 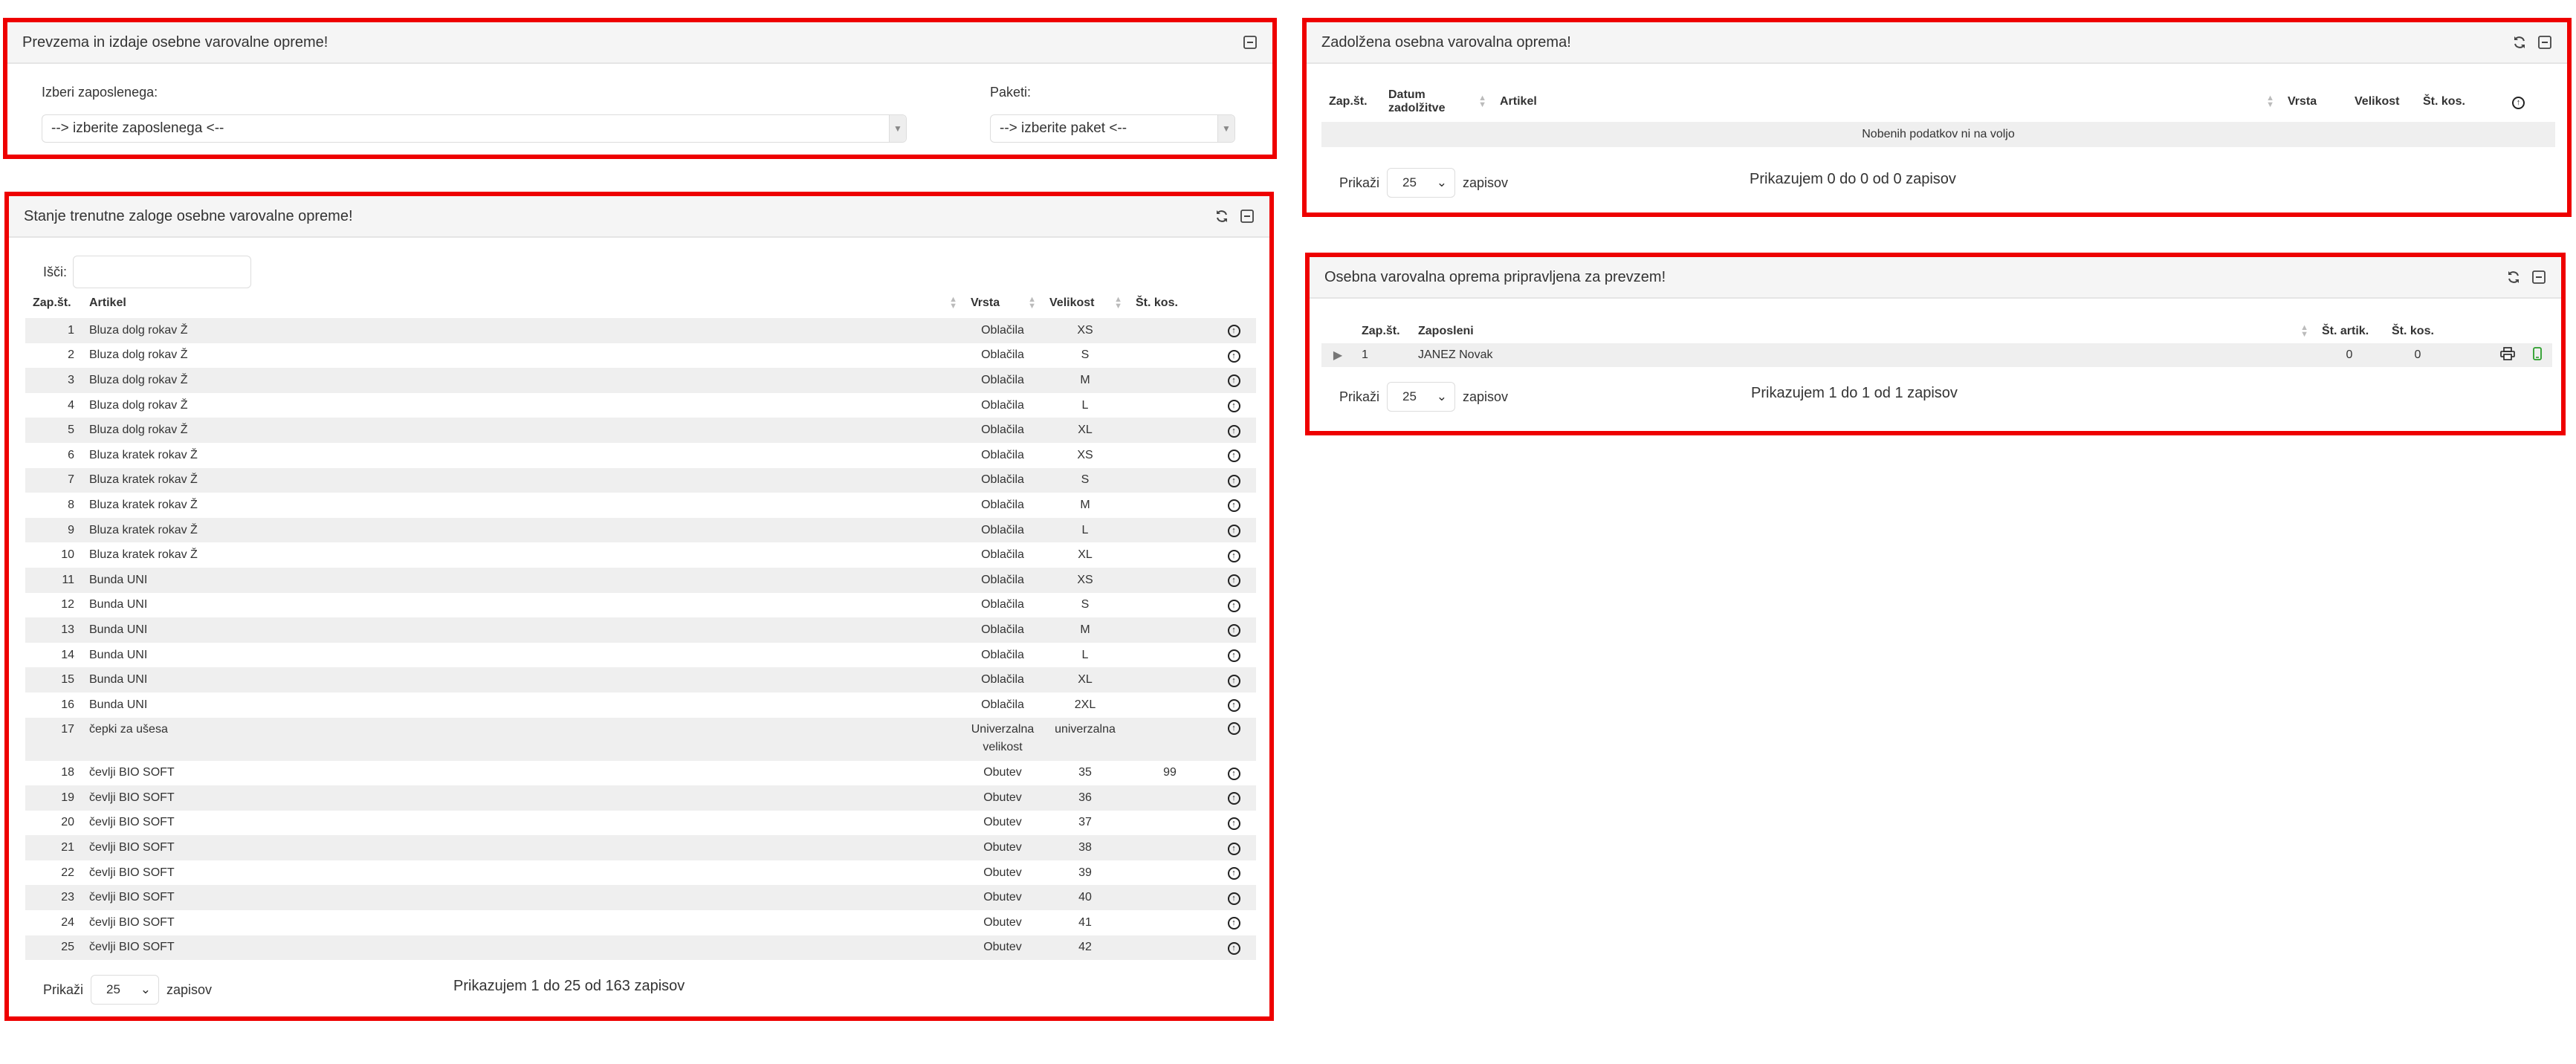 What do you see at coordinates (2486, 355) in the screenshot?
I see `print-icon` at bounding box center [2486, 355].